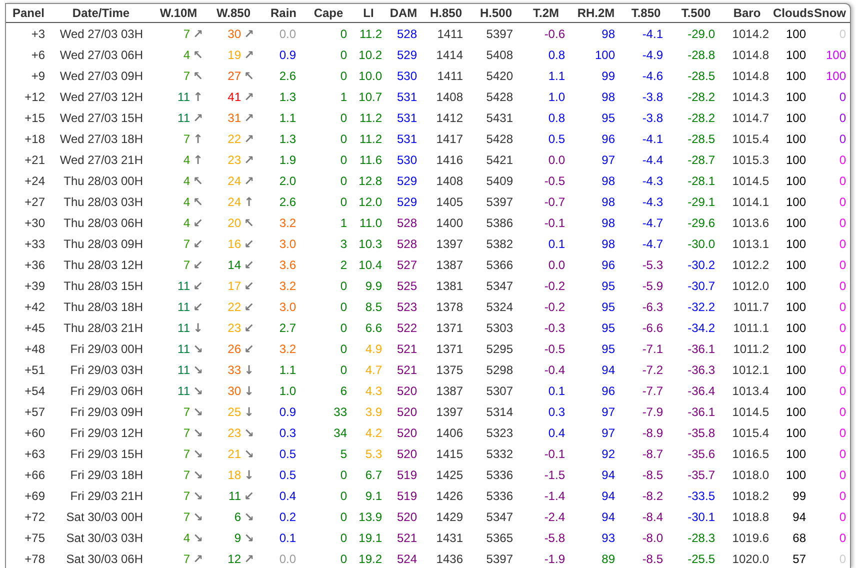  I want to click on table-cell-text: 98, so click(608, 244).